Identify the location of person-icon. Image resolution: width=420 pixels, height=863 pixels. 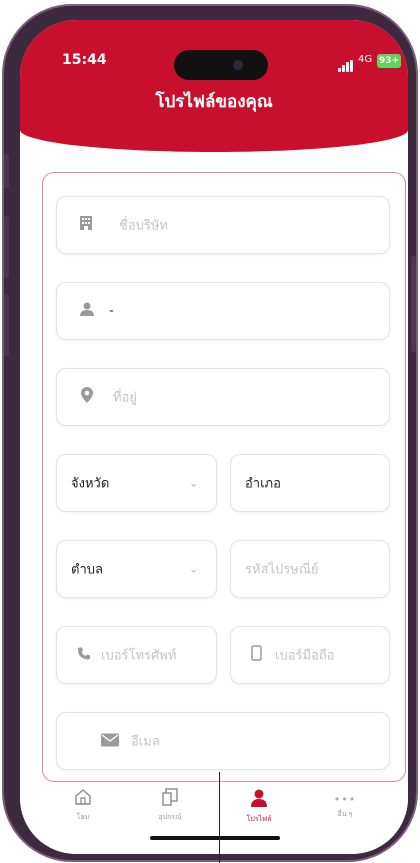
(87, 311).